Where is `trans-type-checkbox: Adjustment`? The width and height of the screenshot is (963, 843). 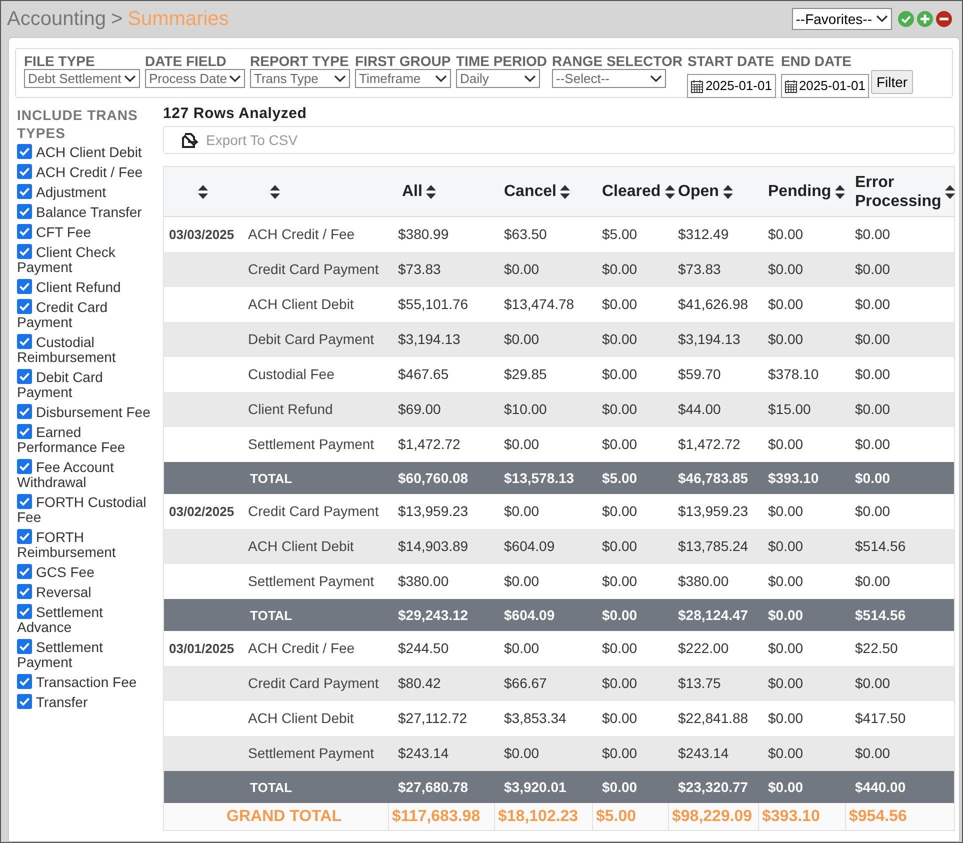 trans-type-checkbox: Adjustment is located at coordinates (88, 192).